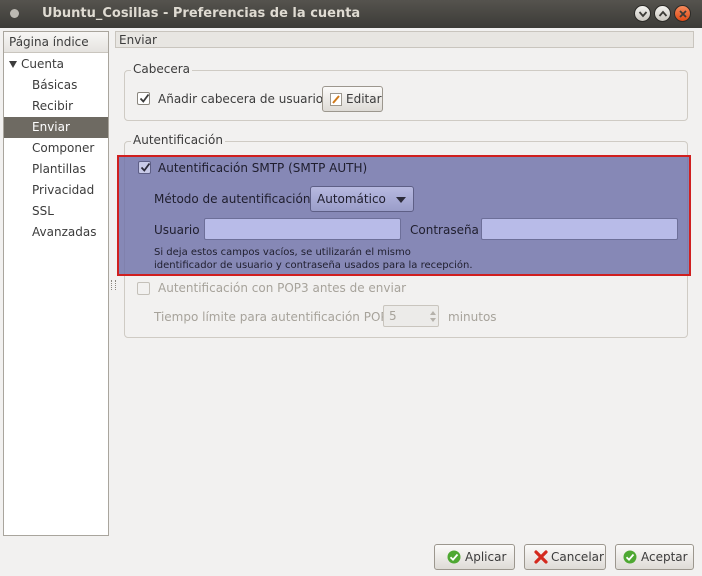 The image size is (702, 576). I want to click on chevron-up-icon, so click(663, 13).